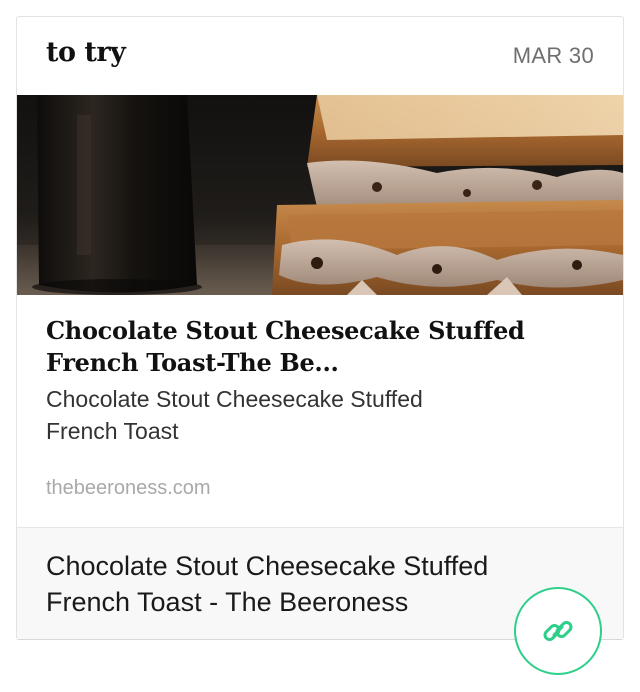 Image resolution: width=640 pixels, height=692 pixels. I want to click on board-title: to try, so click(86, 52).